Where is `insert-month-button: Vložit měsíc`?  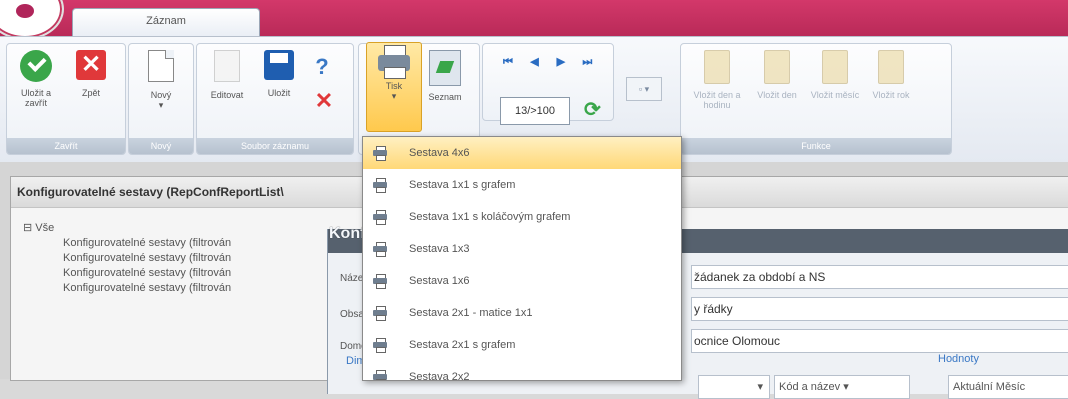
insert-month-button: Vložit měsíc is located at coordinates (835, 75).